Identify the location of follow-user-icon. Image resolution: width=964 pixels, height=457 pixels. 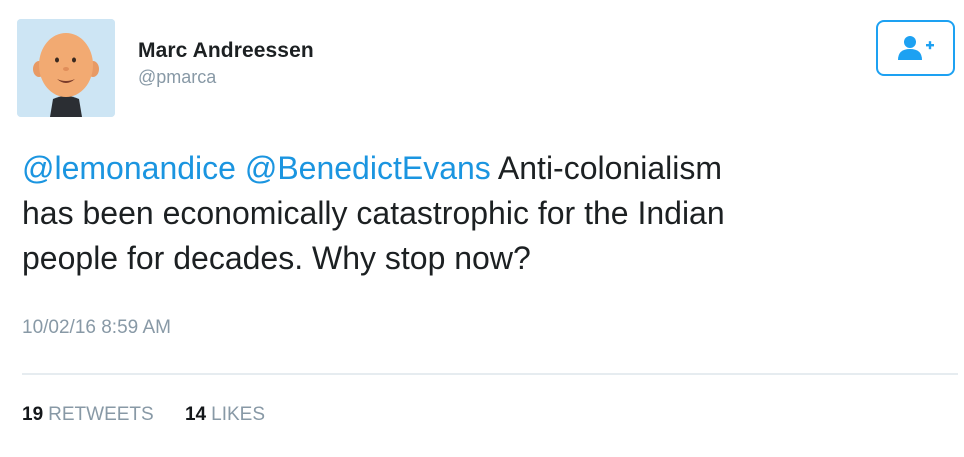
(915, 48).